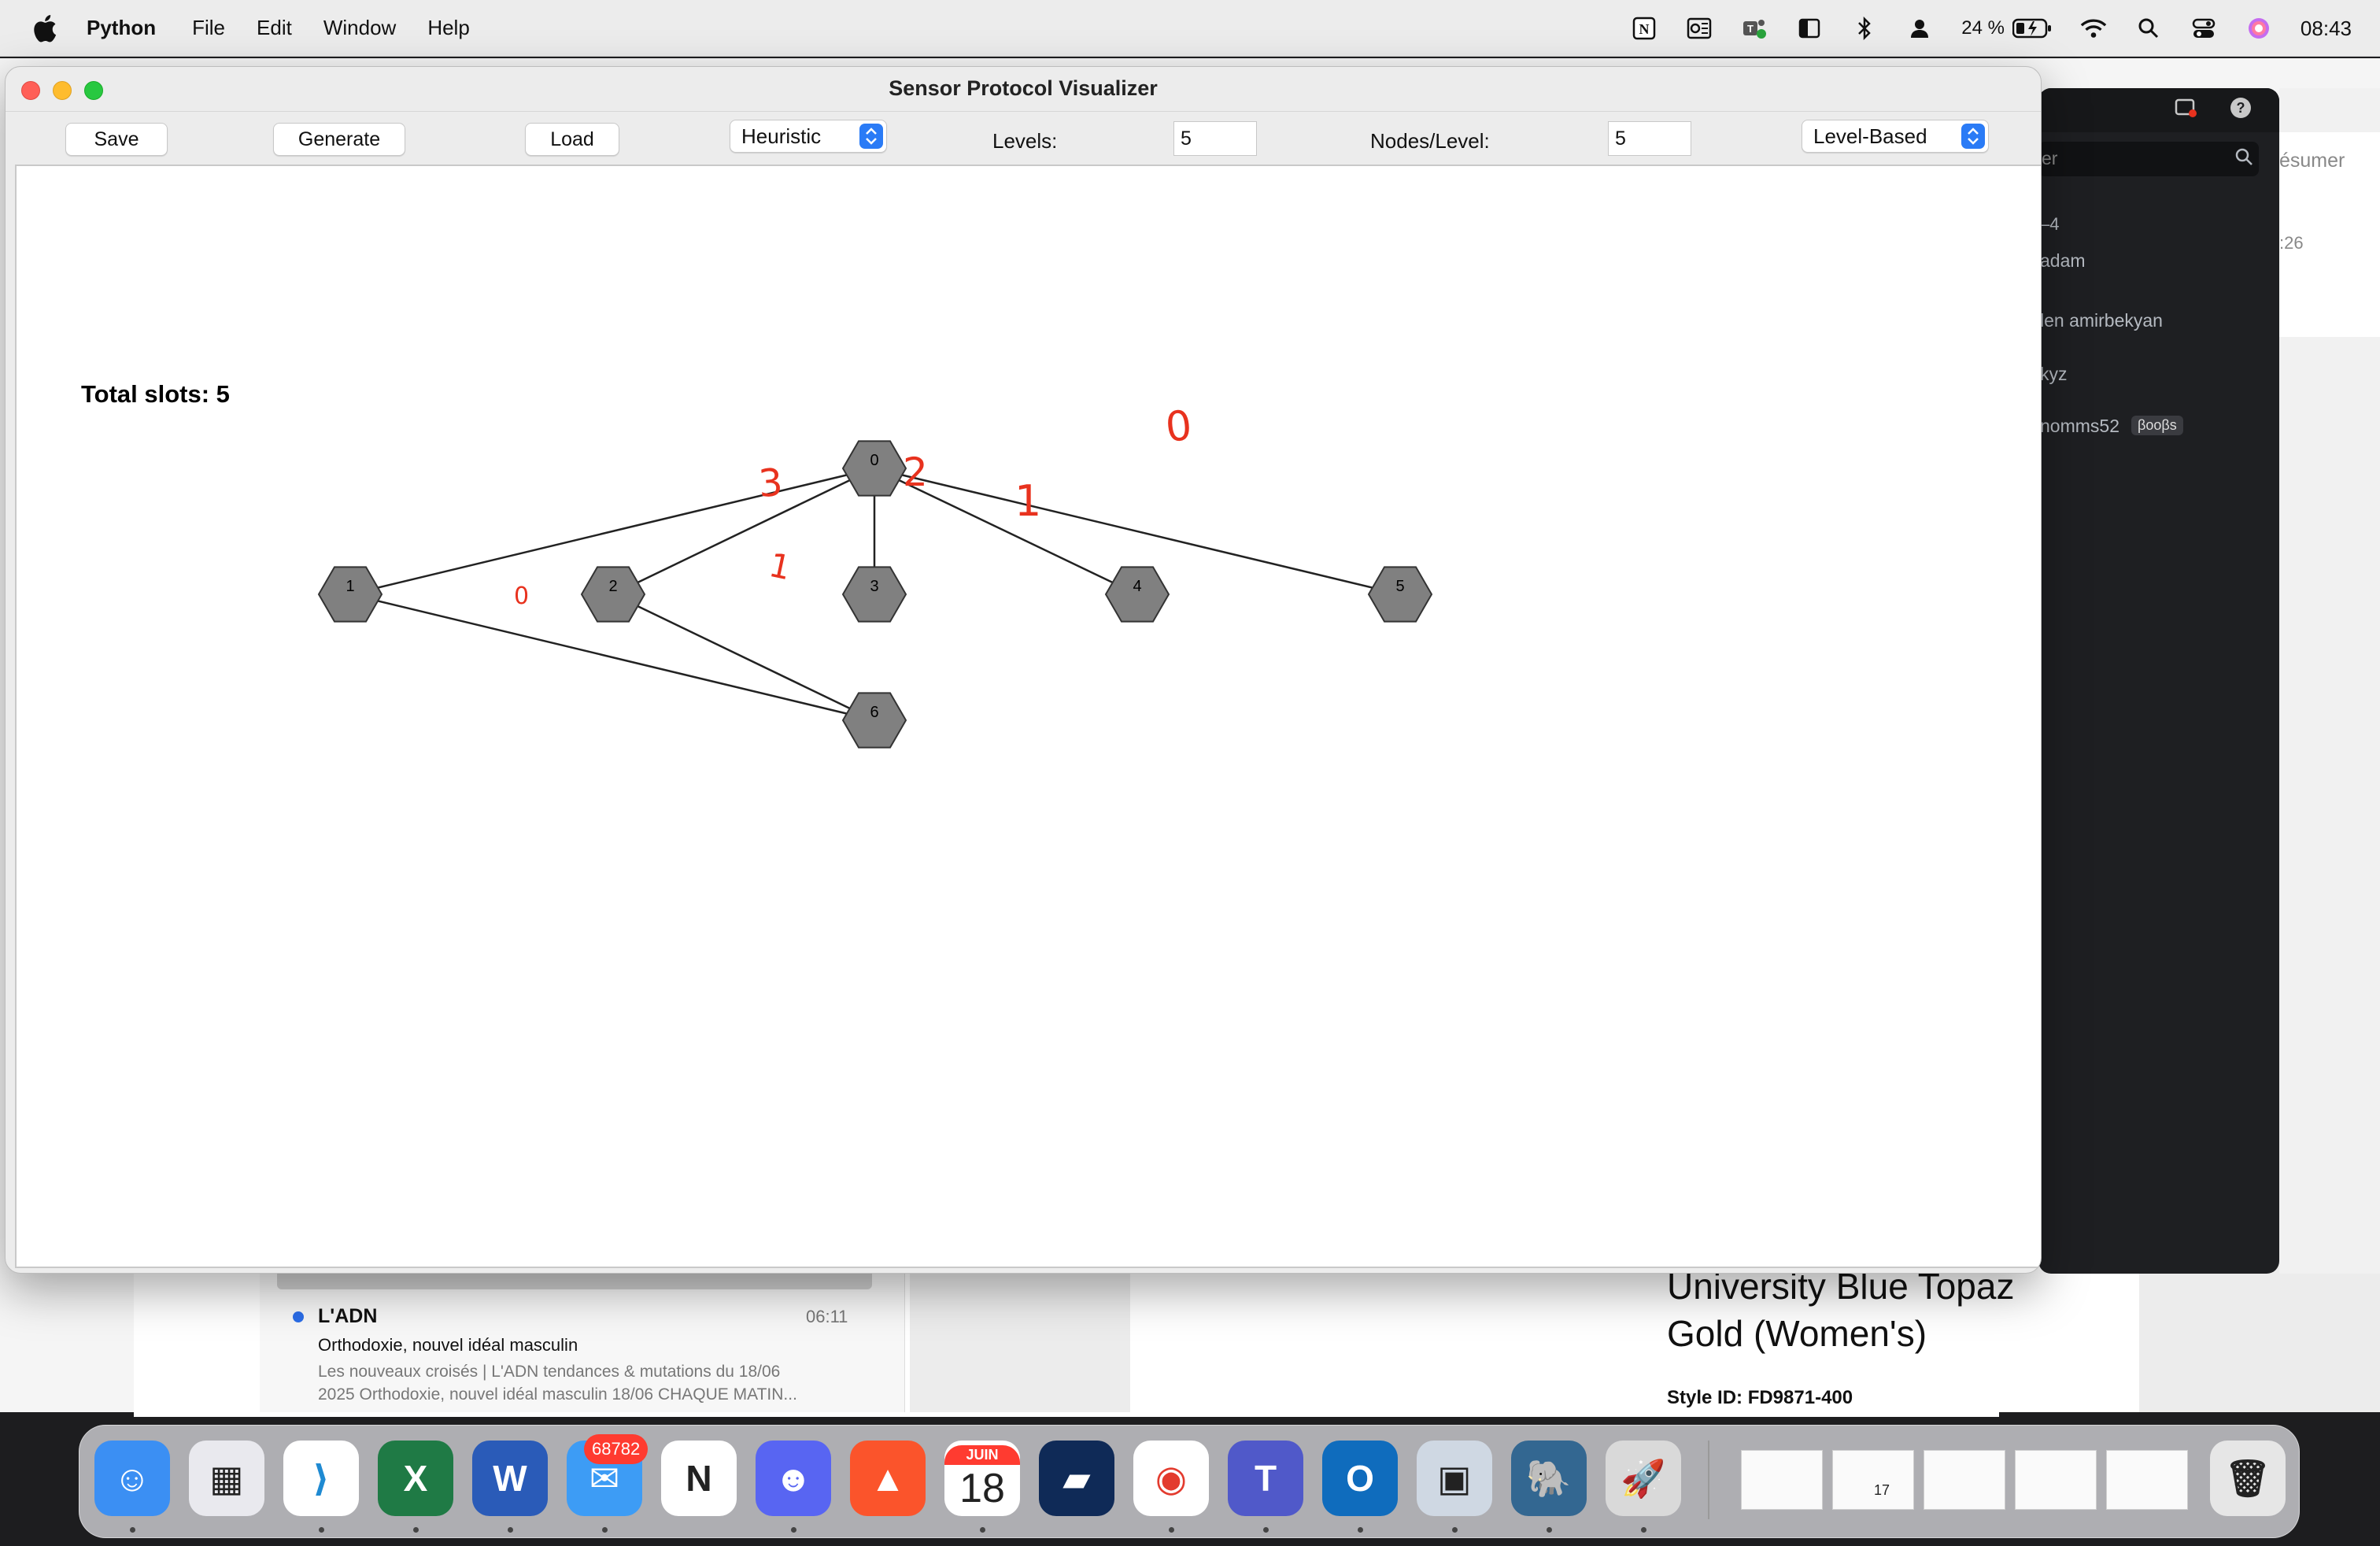 Image resolution: width=2380 pixels, height=1546 pixels. I want to click on chat-item-3: len amirbekyan, so click(2101, 320).